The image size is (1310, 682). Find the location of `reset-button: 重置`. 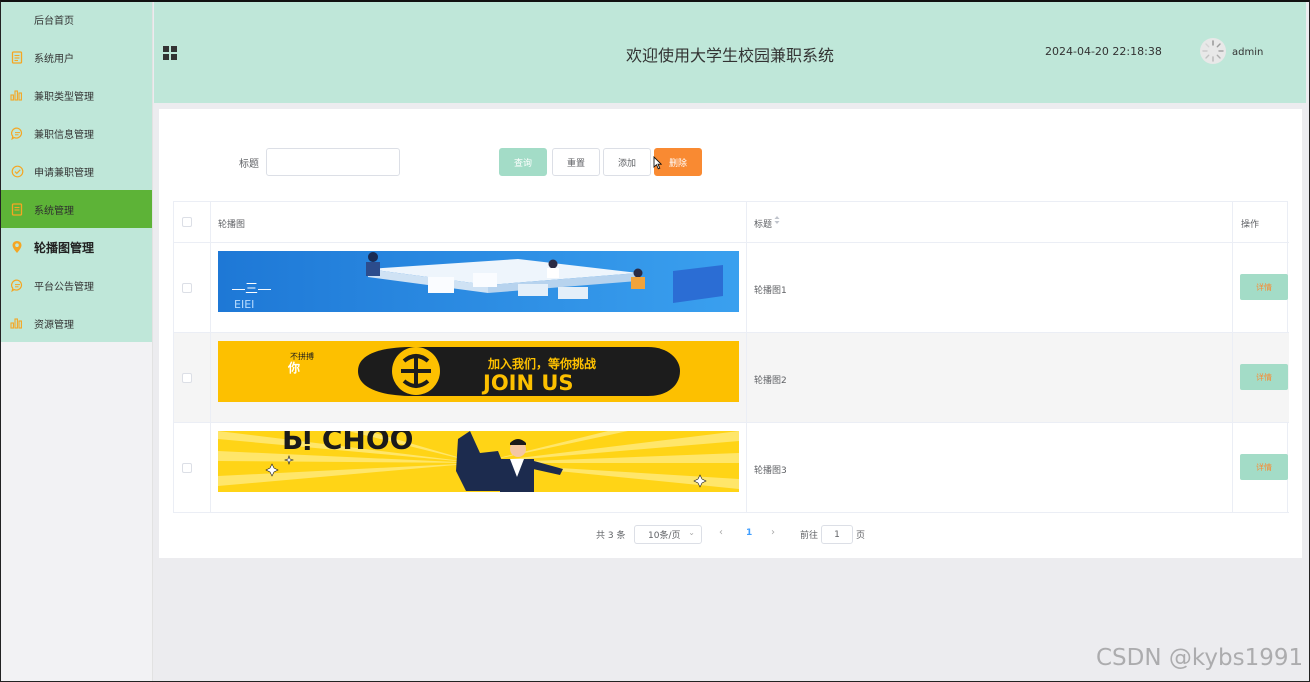

reset-button: 重置 is located at coordinates (576, 162).